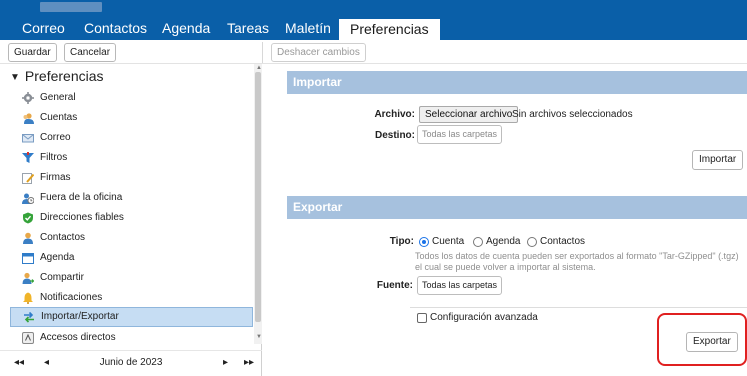 Image resolution: width=747 pixels, height=376 pixels. What do you see at coordinates (57, 257) in the screenshot?
I see `sidebar-item-label: Agenda` at bounding box center [57, 257].